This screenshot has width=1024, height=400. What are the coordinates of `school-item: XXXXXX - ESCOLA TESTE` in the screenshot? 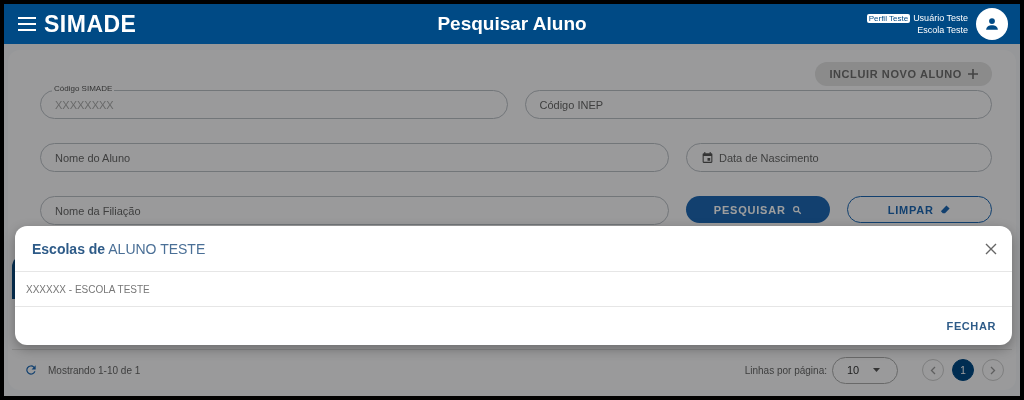 It's located at (88, 289).